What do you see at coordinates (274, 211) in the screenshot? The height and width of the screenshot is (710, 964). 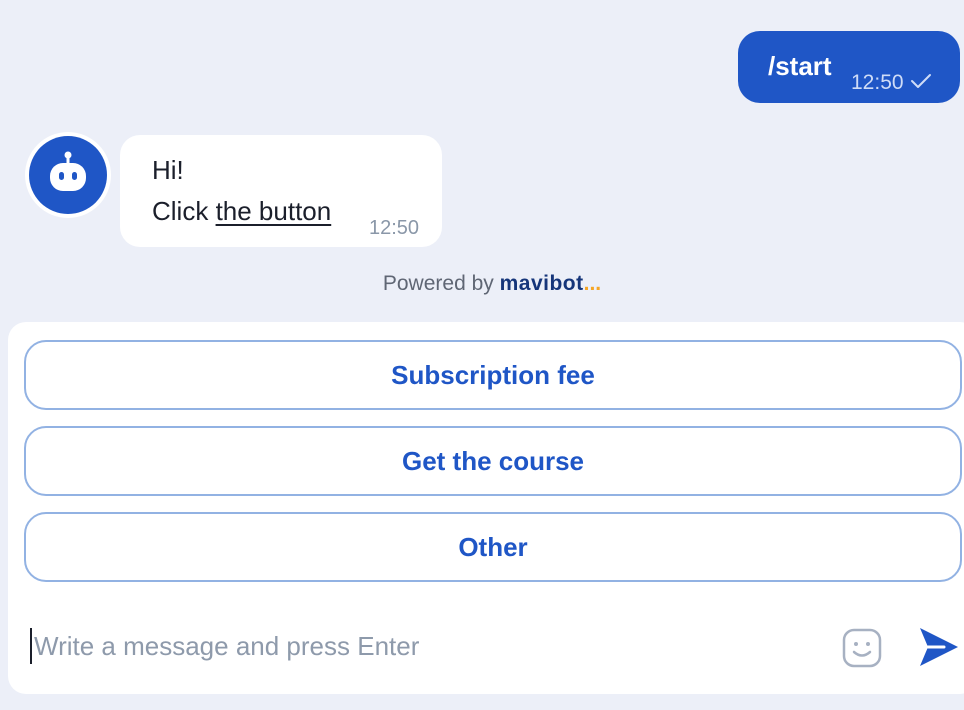 I see `bot-message-link: the button` at bounding box center [274, 211].